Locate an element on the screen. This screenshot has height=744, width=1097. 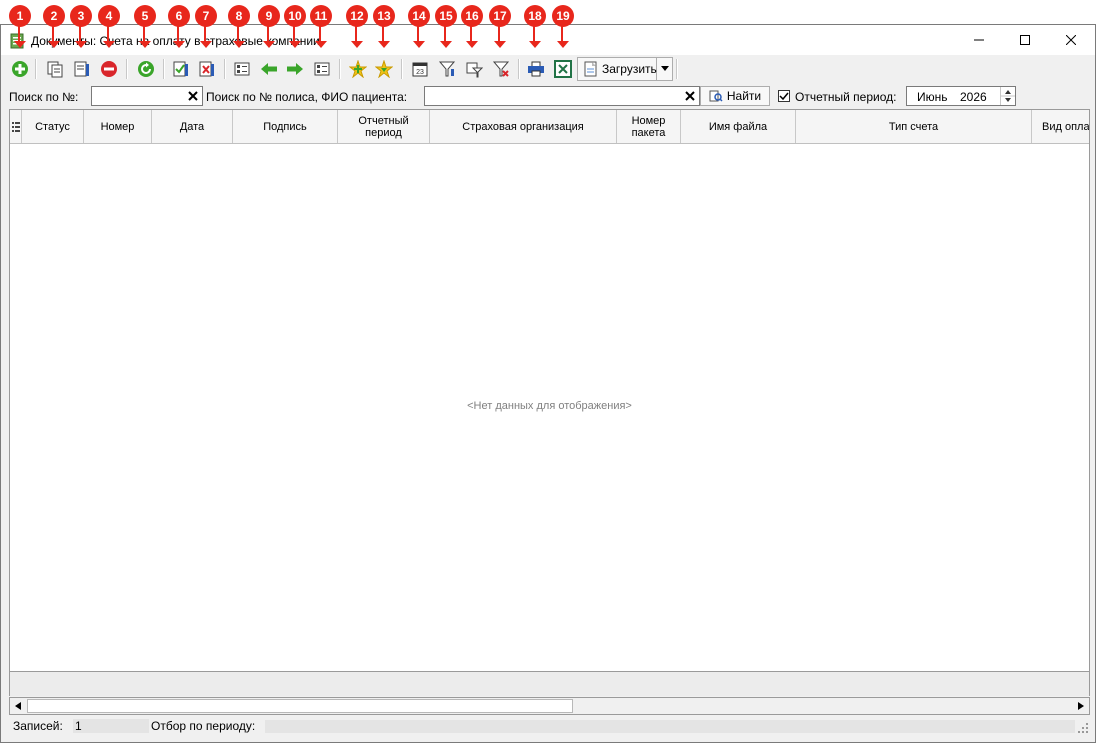
filter-edit-icon is located at coordinates (474, 70).